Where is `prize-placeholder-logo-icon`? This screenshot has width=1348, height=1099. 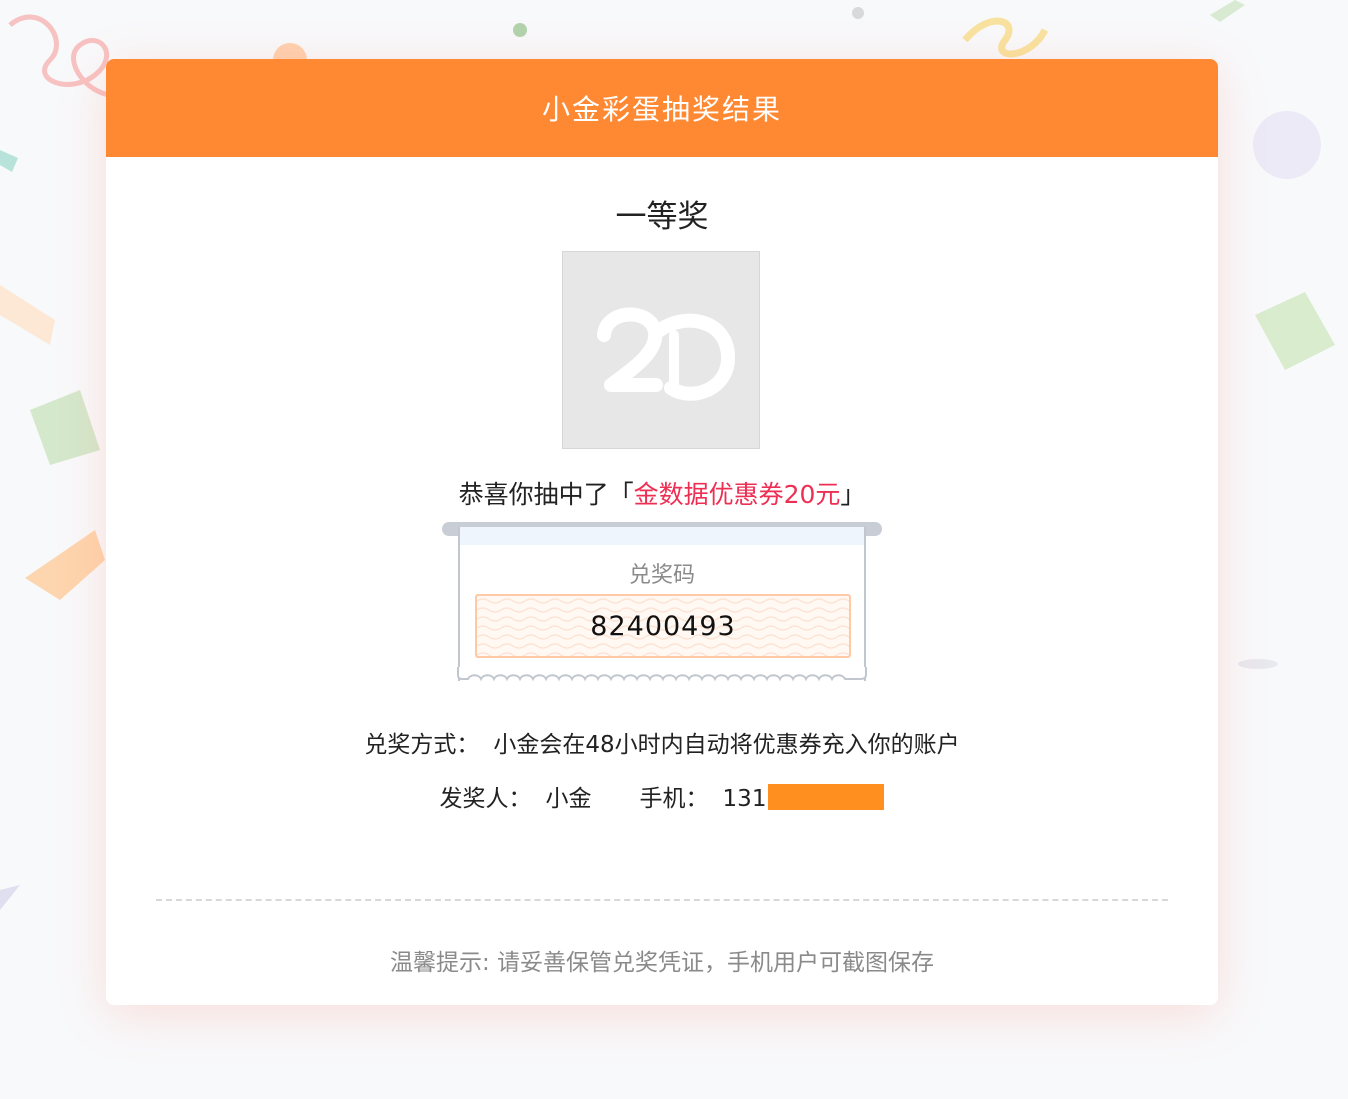
prize-placeholder-logo-icon is located at coordinates (666, 354).